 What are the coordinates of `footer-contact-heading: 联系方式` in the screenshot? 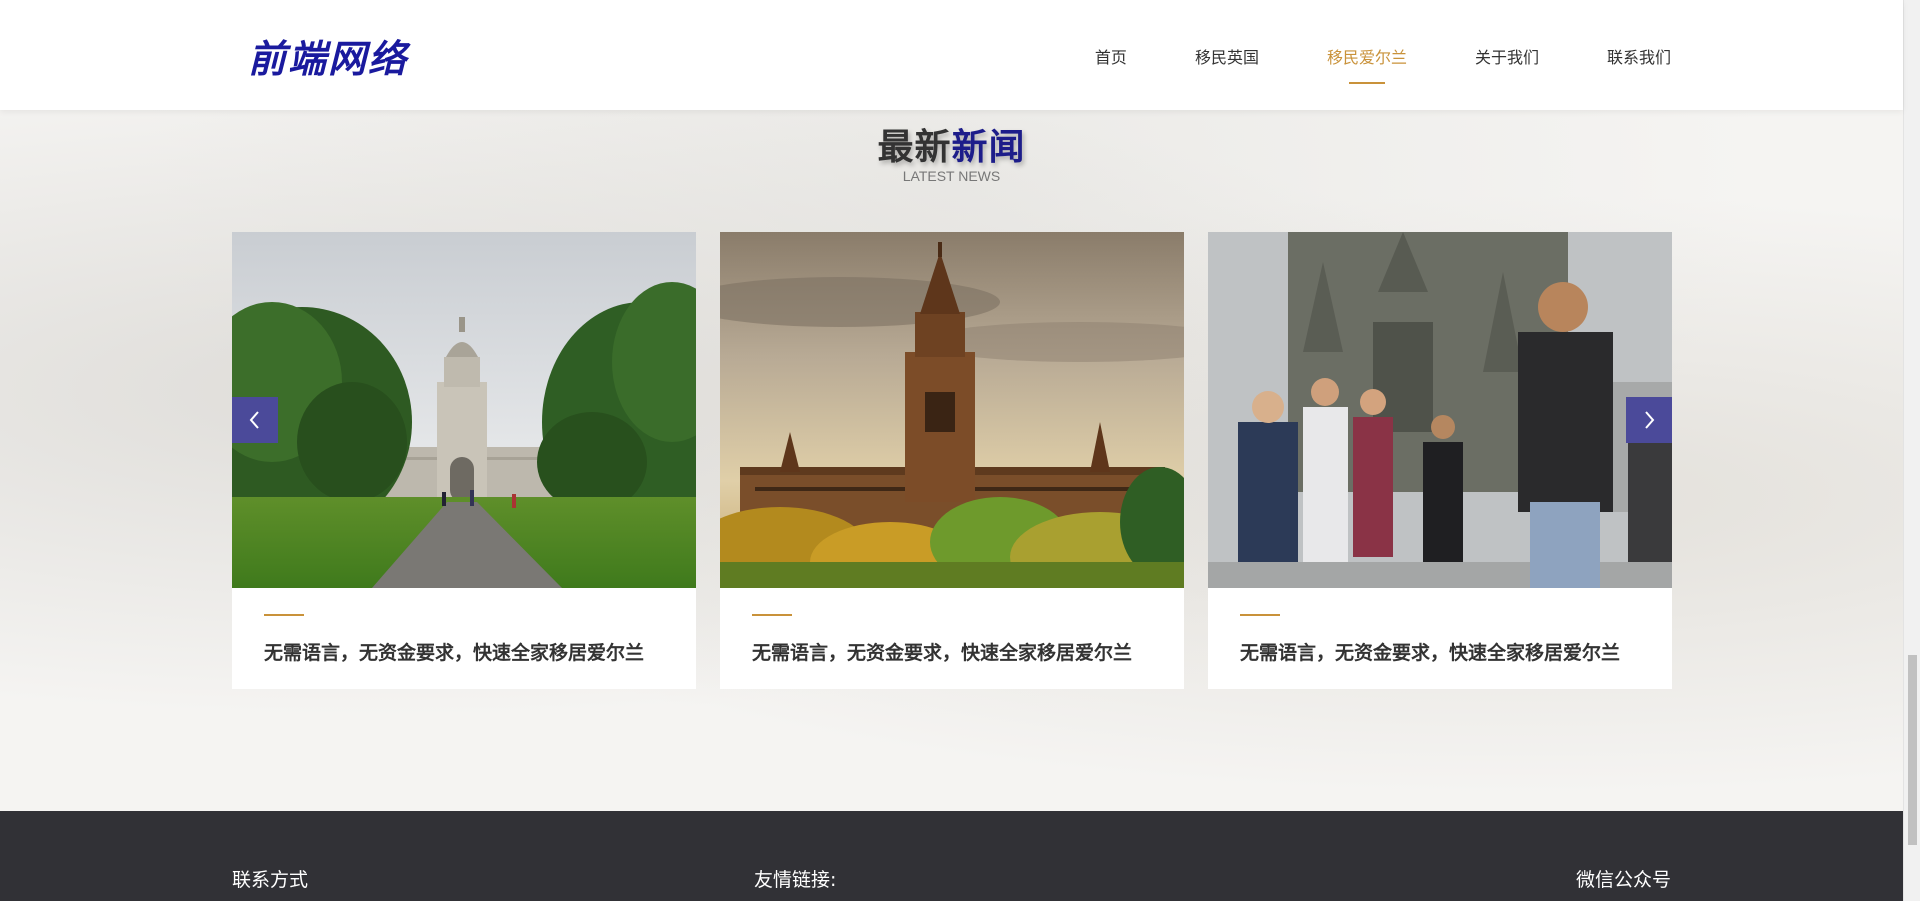 It's located at (270, 880).